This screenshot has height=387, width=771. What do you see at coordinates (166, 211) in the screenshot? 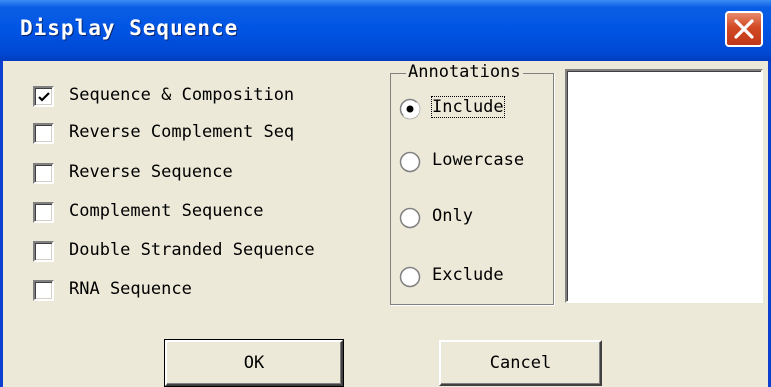
I see `option-label: Complement Sequence` at bounding box center [166, 211].